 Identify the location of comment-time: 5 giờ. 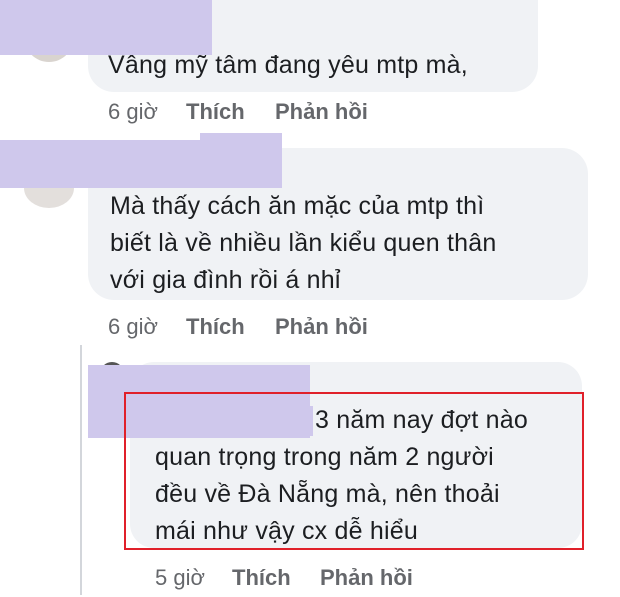
(180, 578).